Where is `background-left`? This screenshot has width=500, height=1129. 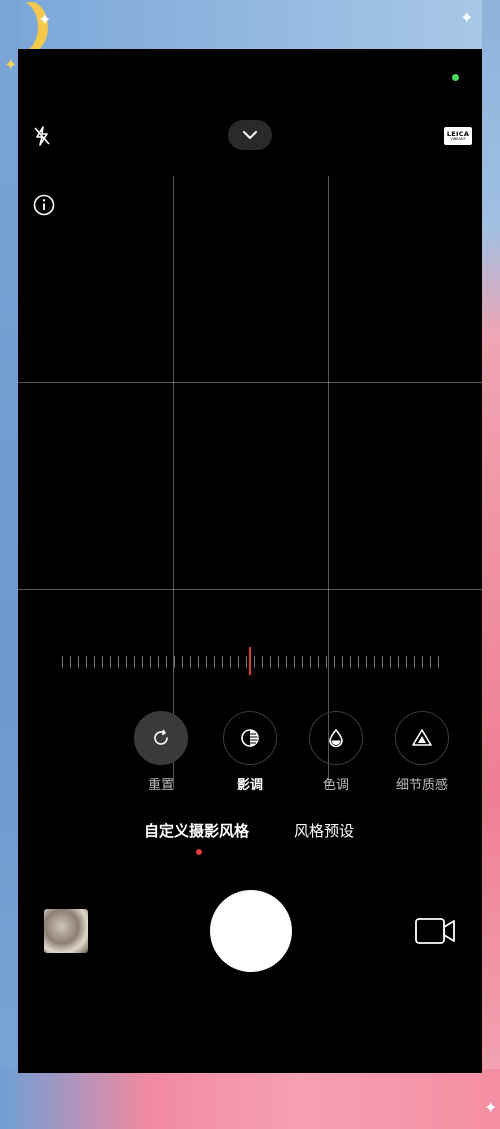
background-left is located at coordinates (10, 564).